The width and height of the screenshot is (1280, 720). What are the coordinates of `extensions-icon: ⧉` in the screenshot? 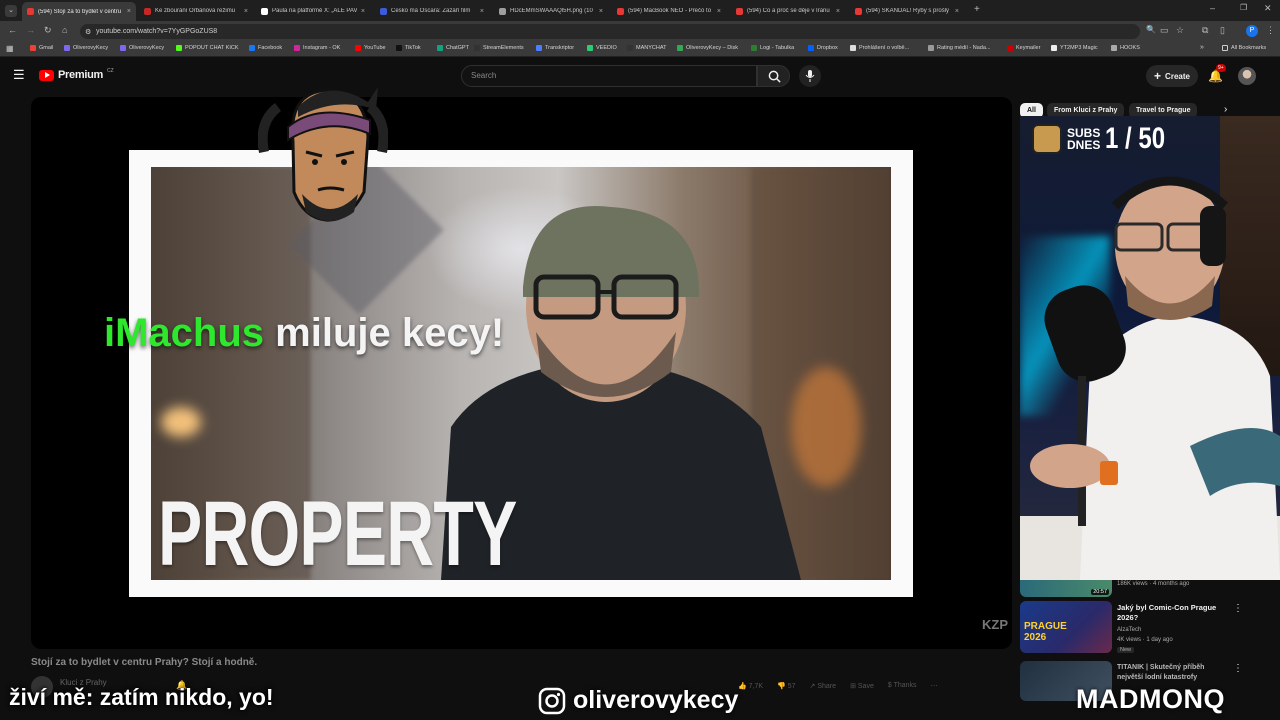 It's located at (1205, 30).